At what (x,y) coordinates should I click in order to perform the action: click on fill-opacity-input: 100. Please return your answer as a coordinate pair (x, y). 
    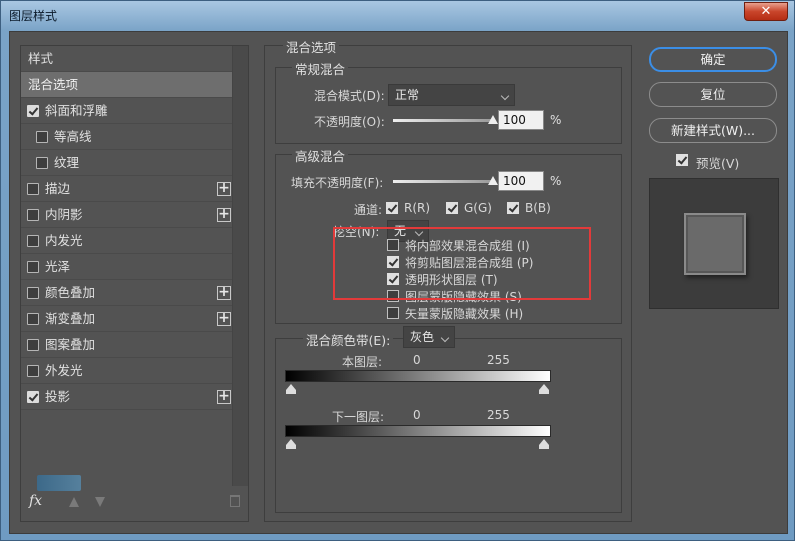
    Looking at the image, I should click on (521, 181).